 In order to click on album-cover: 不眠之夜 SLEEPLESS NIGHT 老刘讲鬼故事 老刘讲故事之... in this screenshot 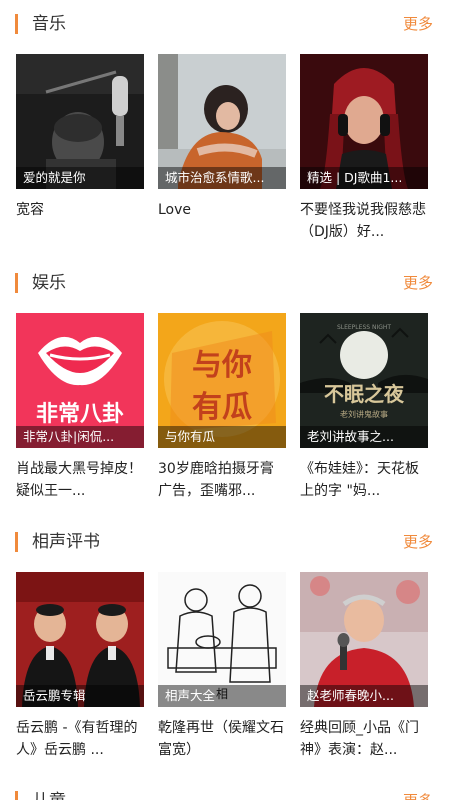, I will do `click(364, 380)`.